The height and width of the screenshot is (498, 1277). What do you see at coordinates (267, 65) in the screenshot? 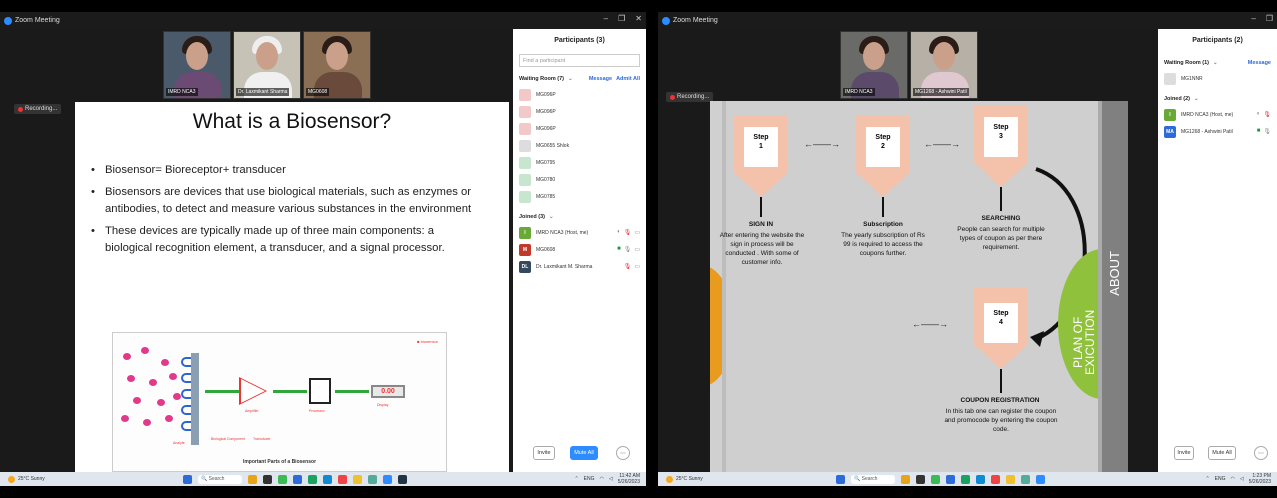
I see `video-tile: Dr. Laxmikant Sharma` at bounding box center [267, 65].